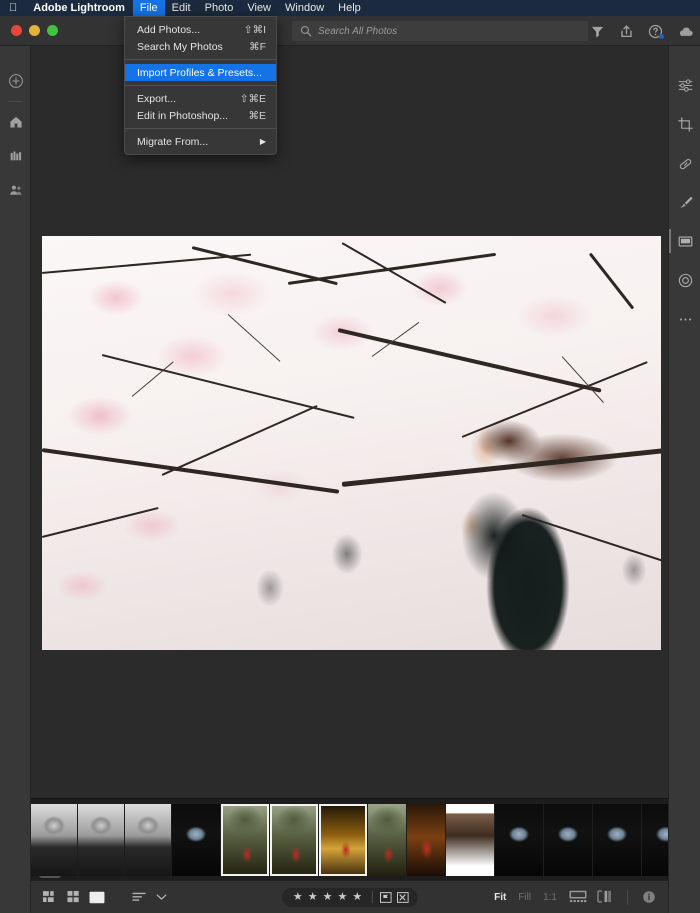 This screenshot has height=913, width=700. I want to click on menu-item-migrate-from: Migrate From... ▶, so click(200, 141).